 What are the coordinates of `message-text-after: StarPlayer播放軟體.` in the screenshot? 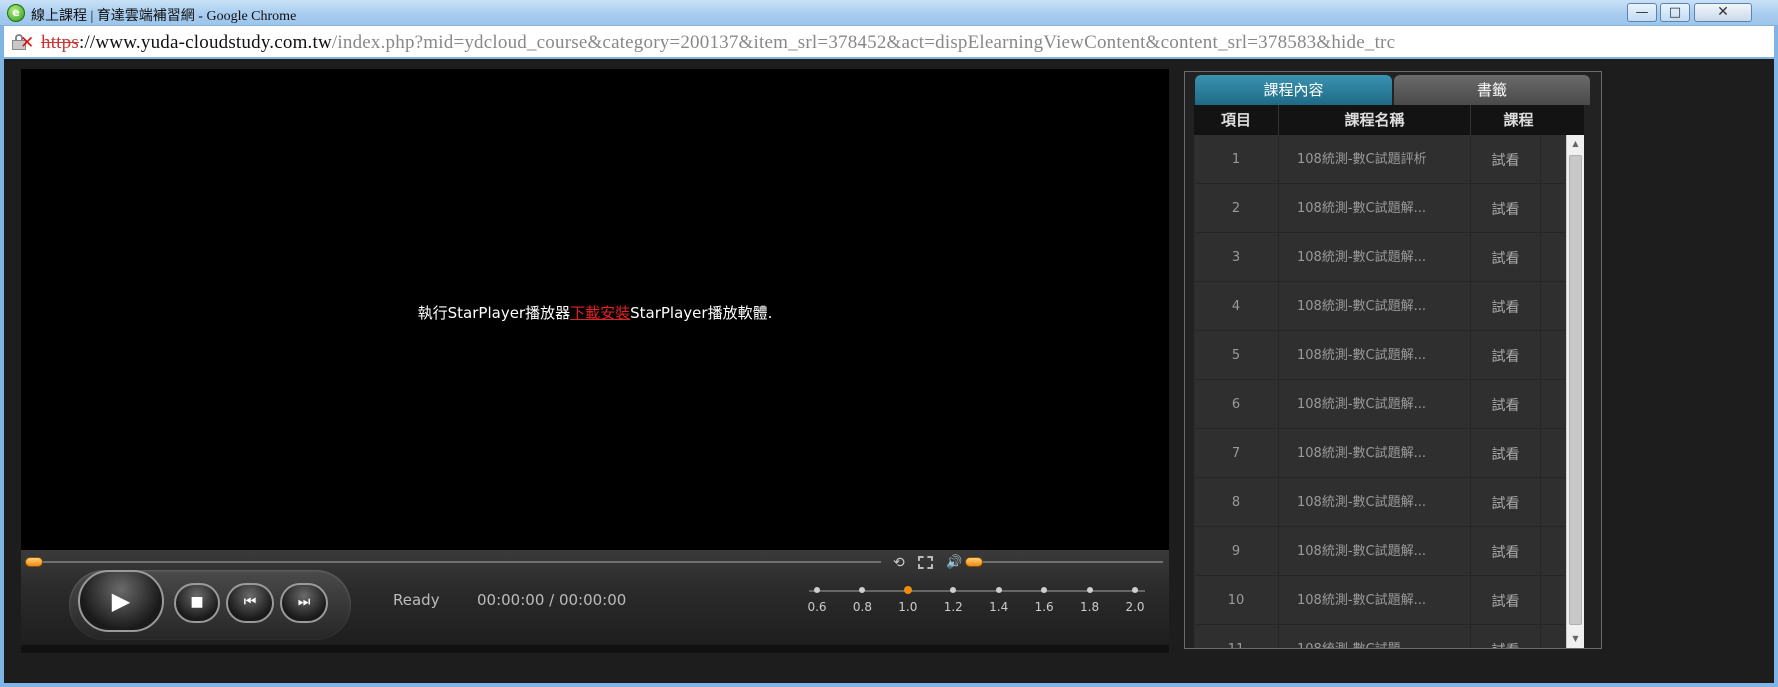 It's located at (701, 313).